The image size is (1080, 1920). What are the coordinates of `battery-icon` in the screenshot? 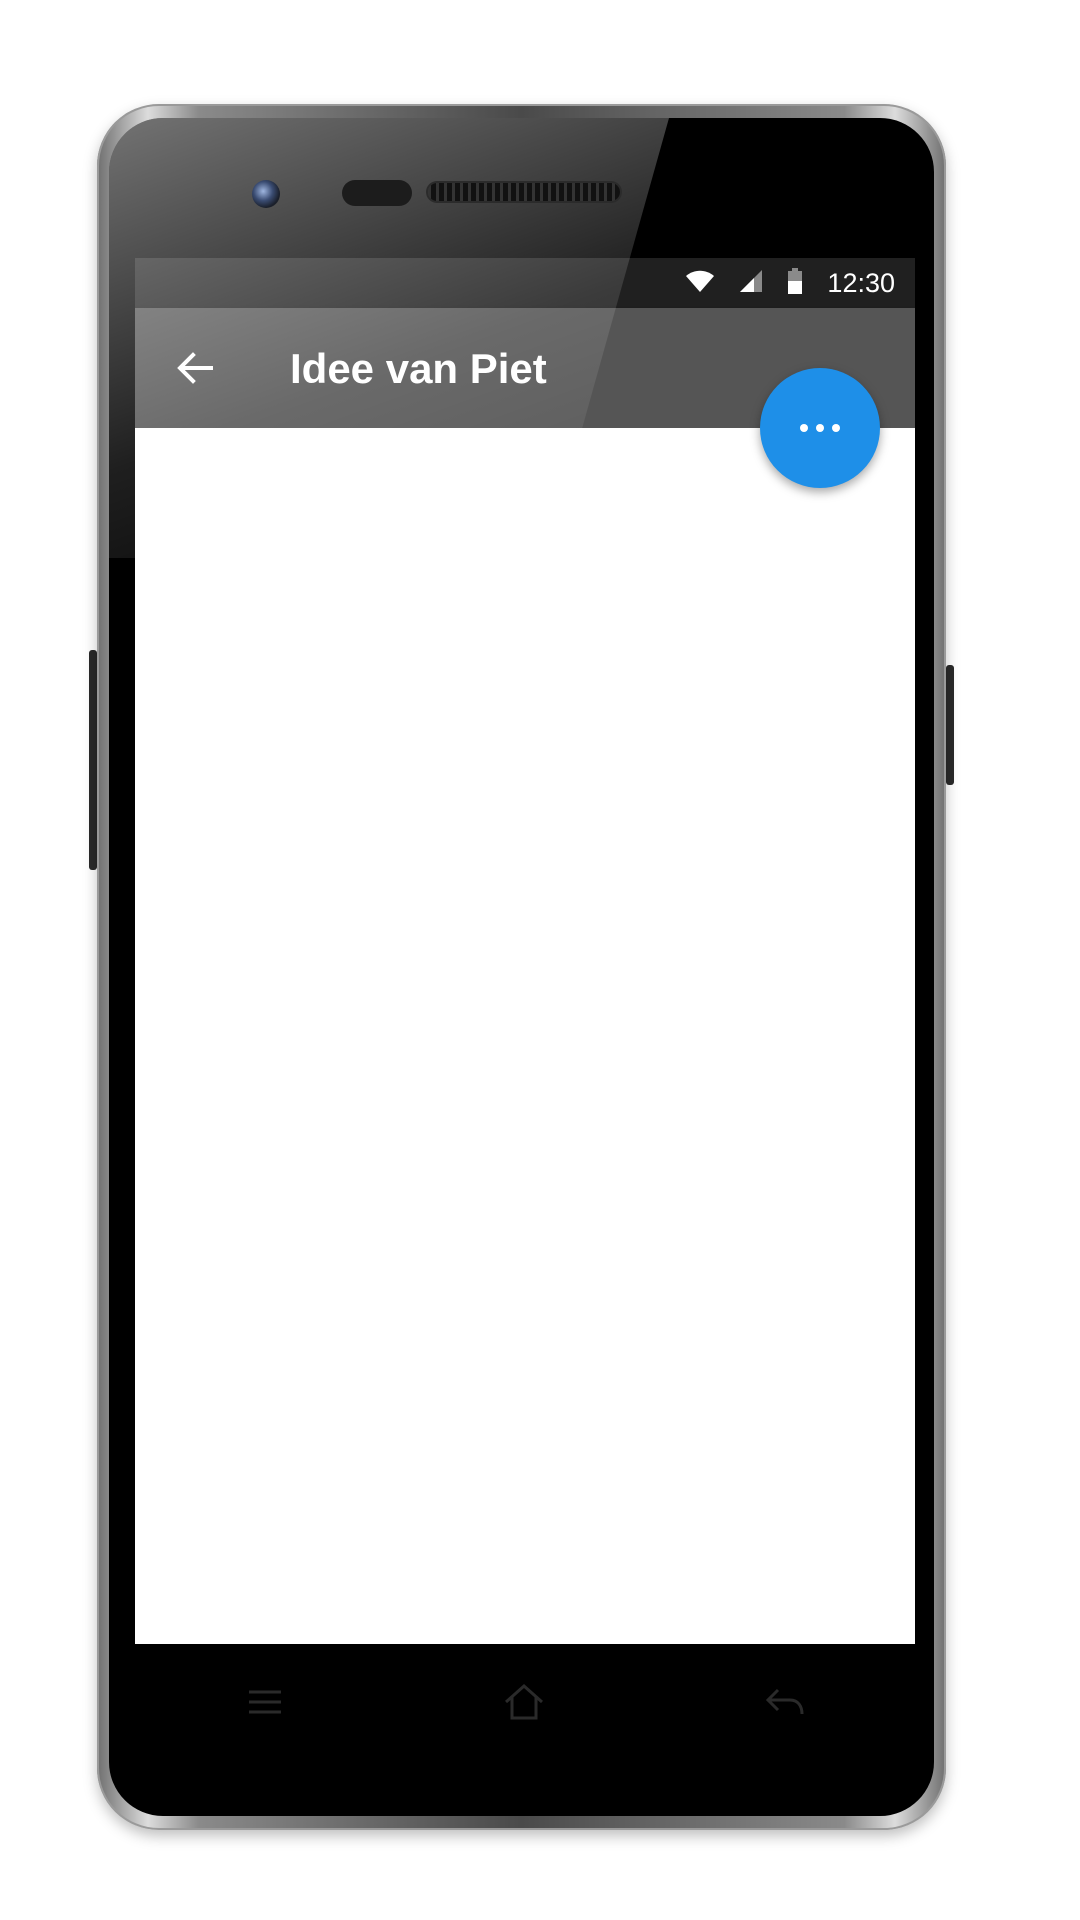 It's located at (795, 283).